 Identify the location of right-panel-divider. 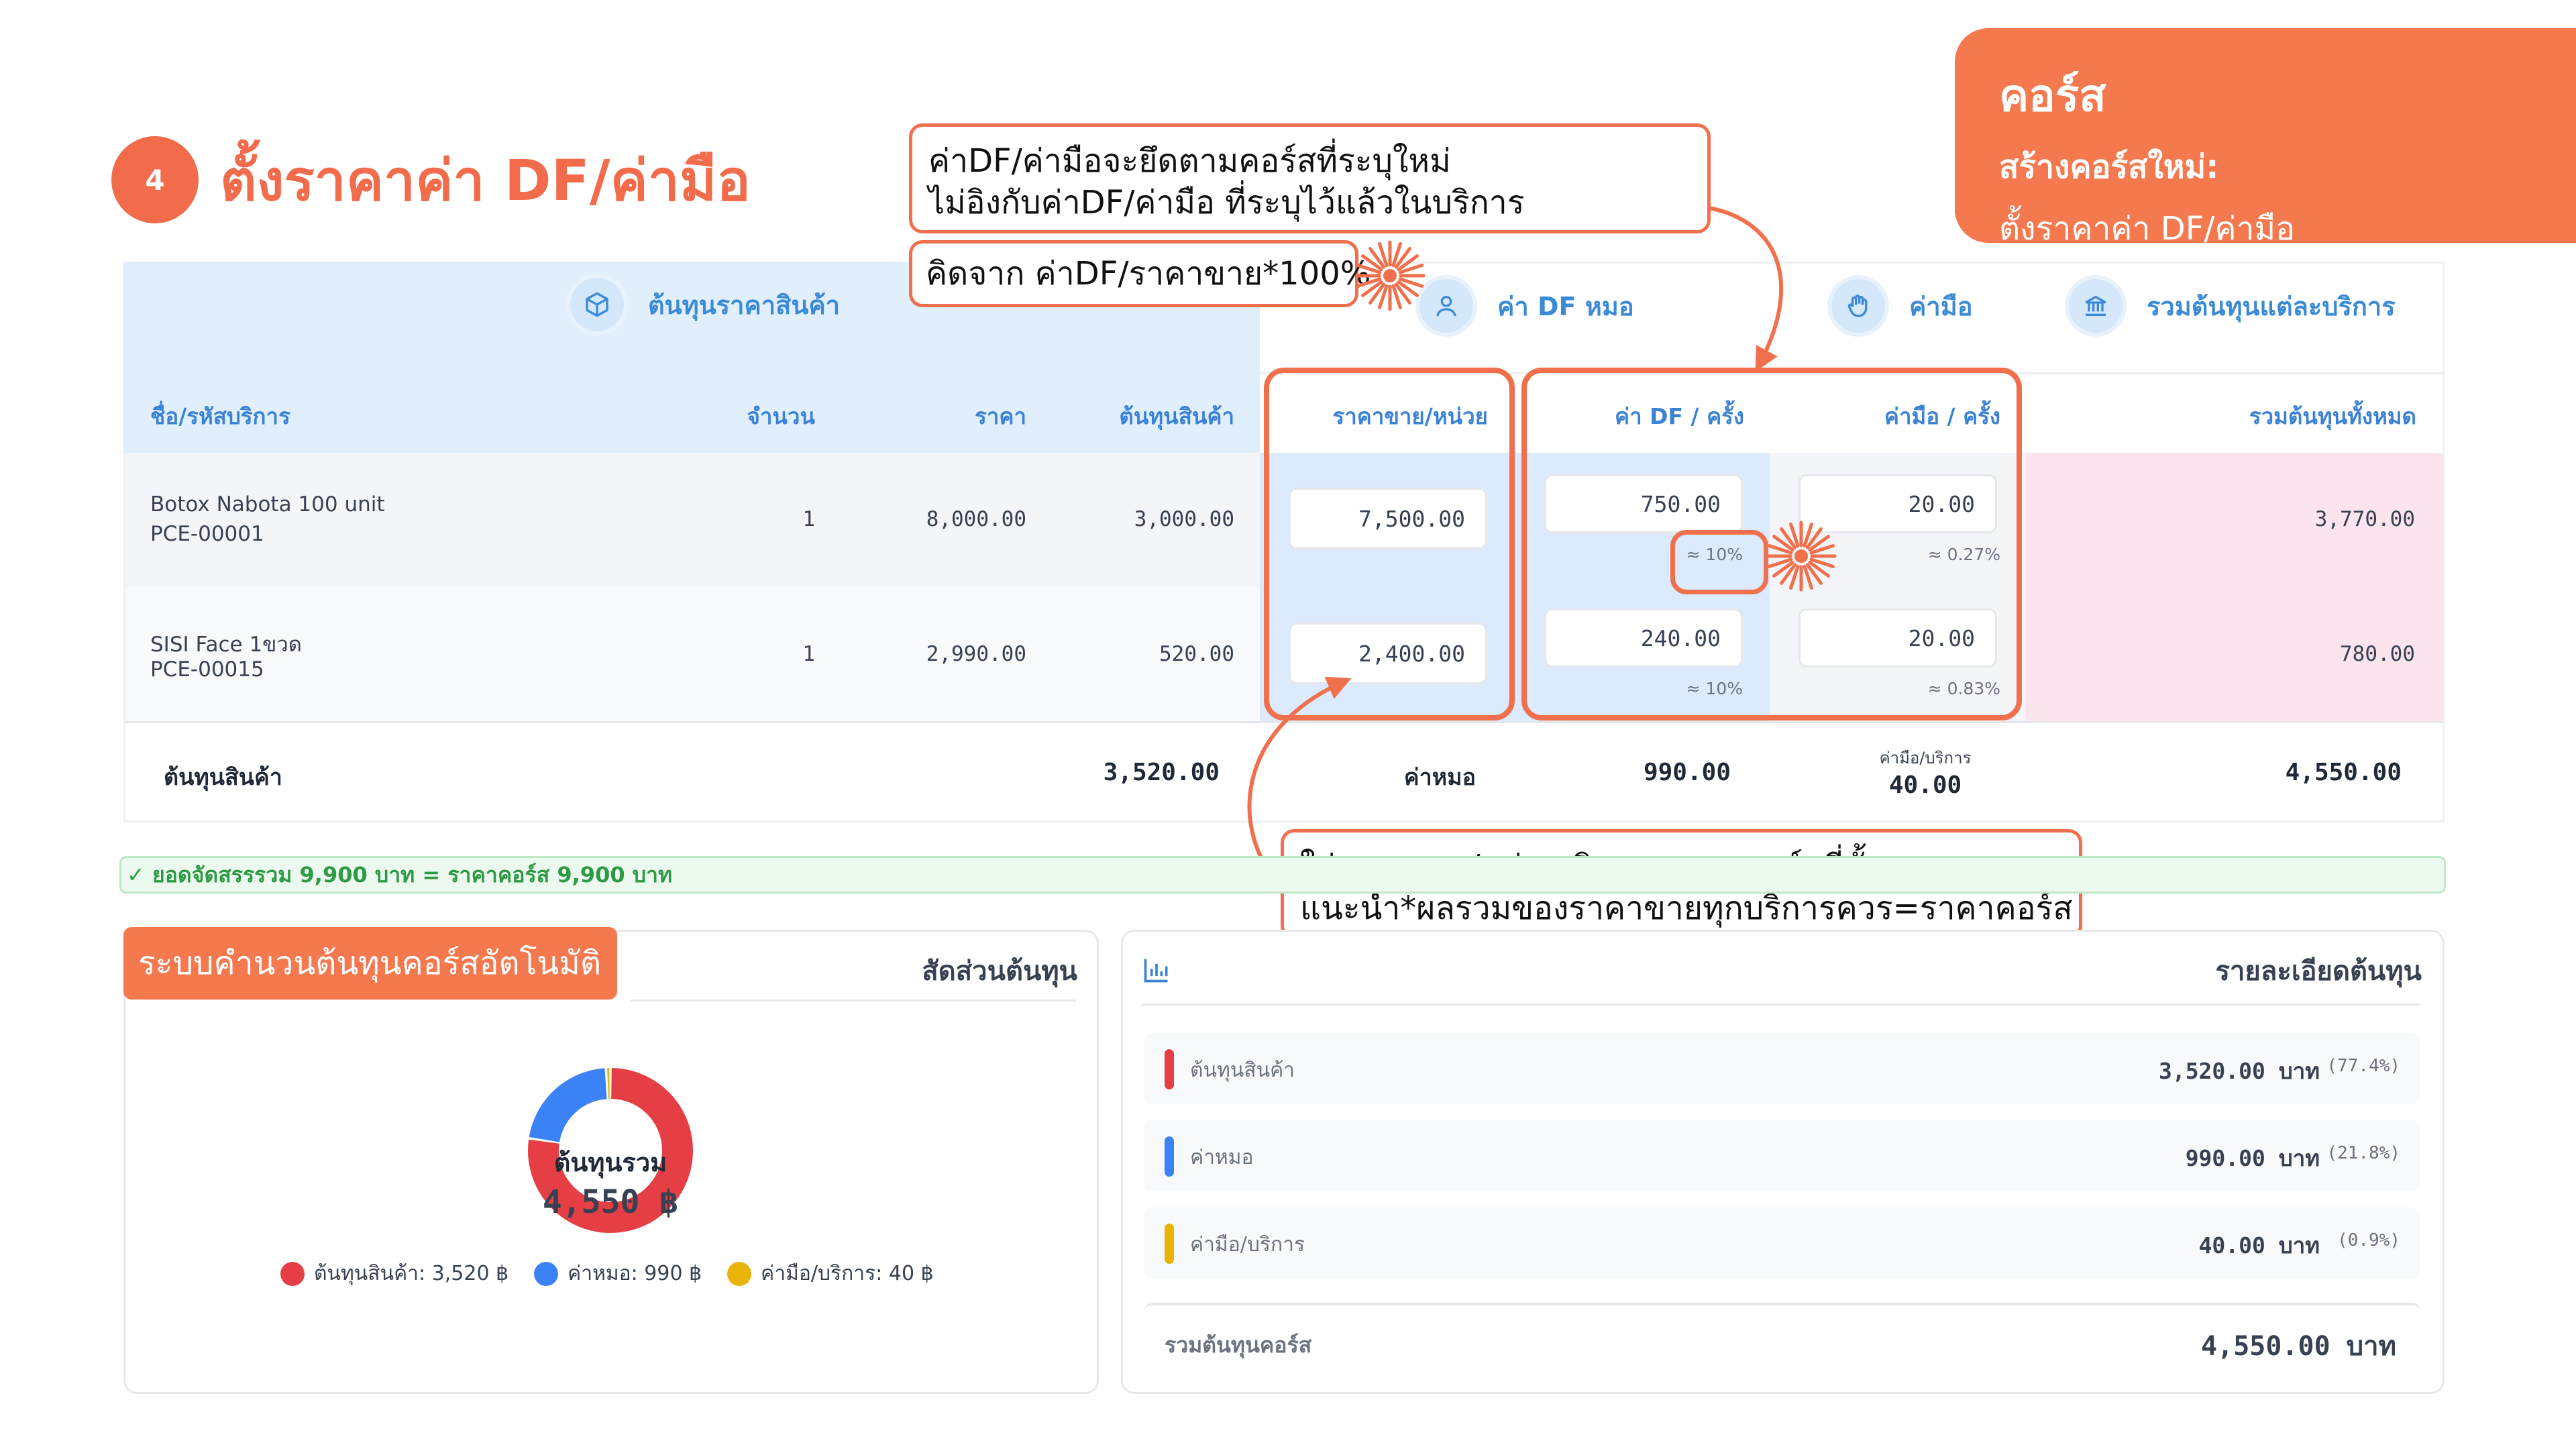
(1781, 1005).